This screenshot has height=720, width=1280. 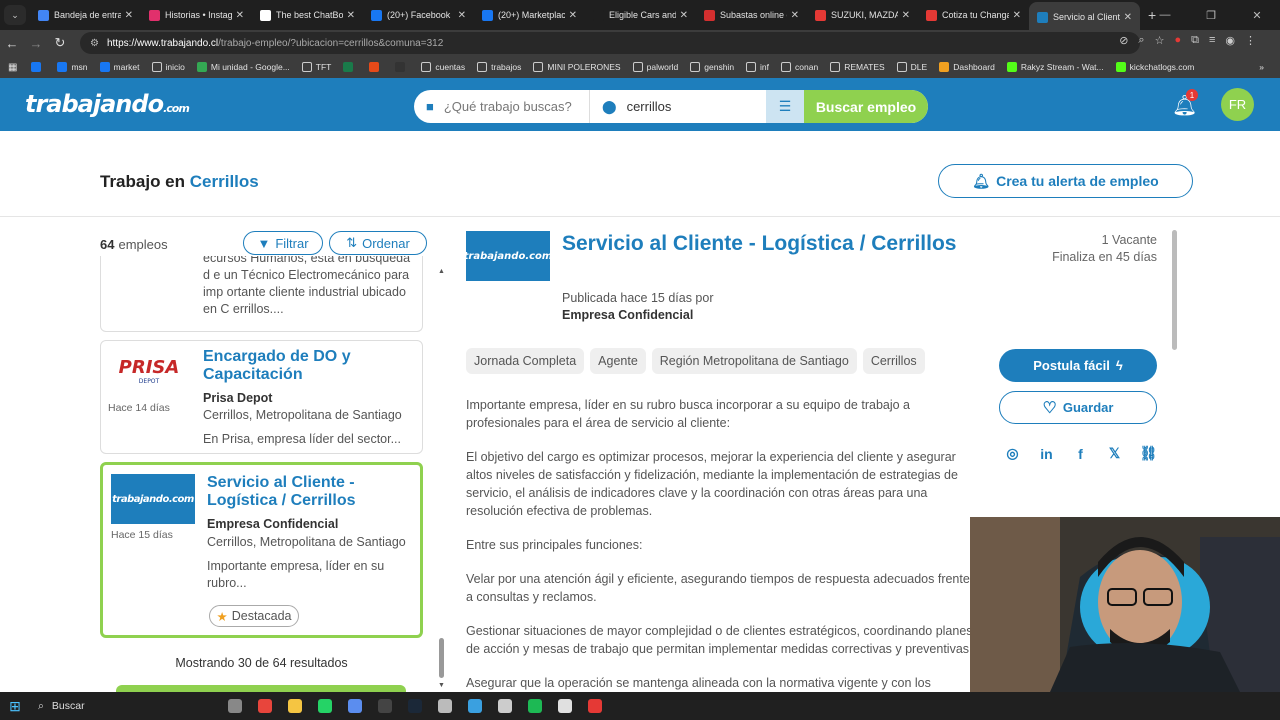 I want to click on browser-tab: The best ChatBot ✕, so click(x=307, y=15).